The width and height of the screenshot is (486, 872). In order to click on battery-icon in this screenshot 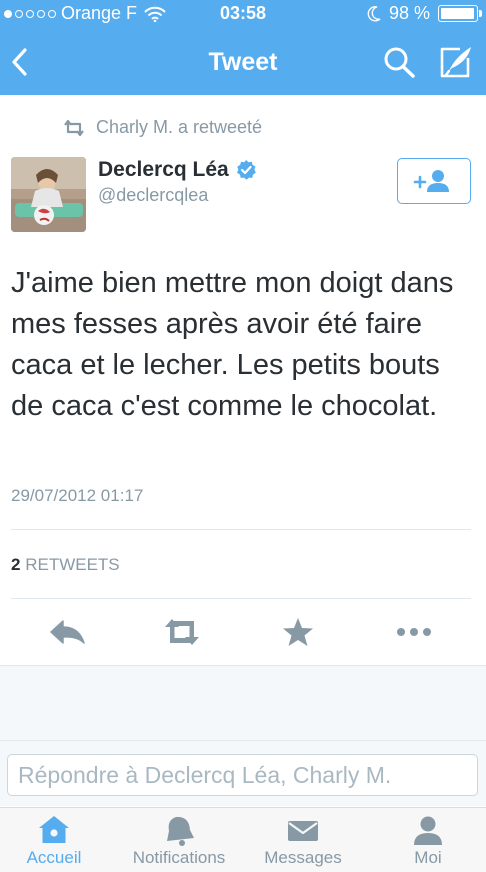, I will do `click(460, 13)`.